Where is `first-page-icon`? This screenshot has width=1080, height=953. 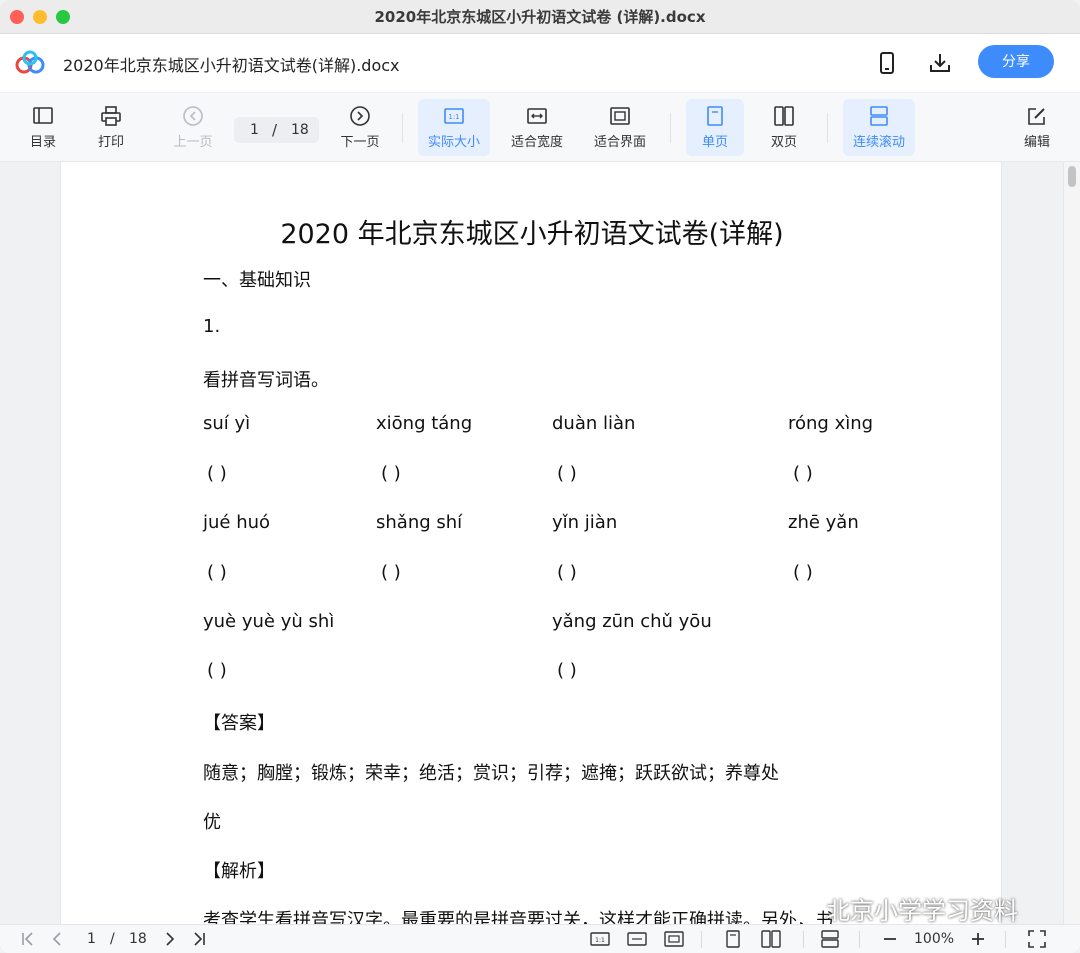
first-page-icon is located at coordinates (27, 939).